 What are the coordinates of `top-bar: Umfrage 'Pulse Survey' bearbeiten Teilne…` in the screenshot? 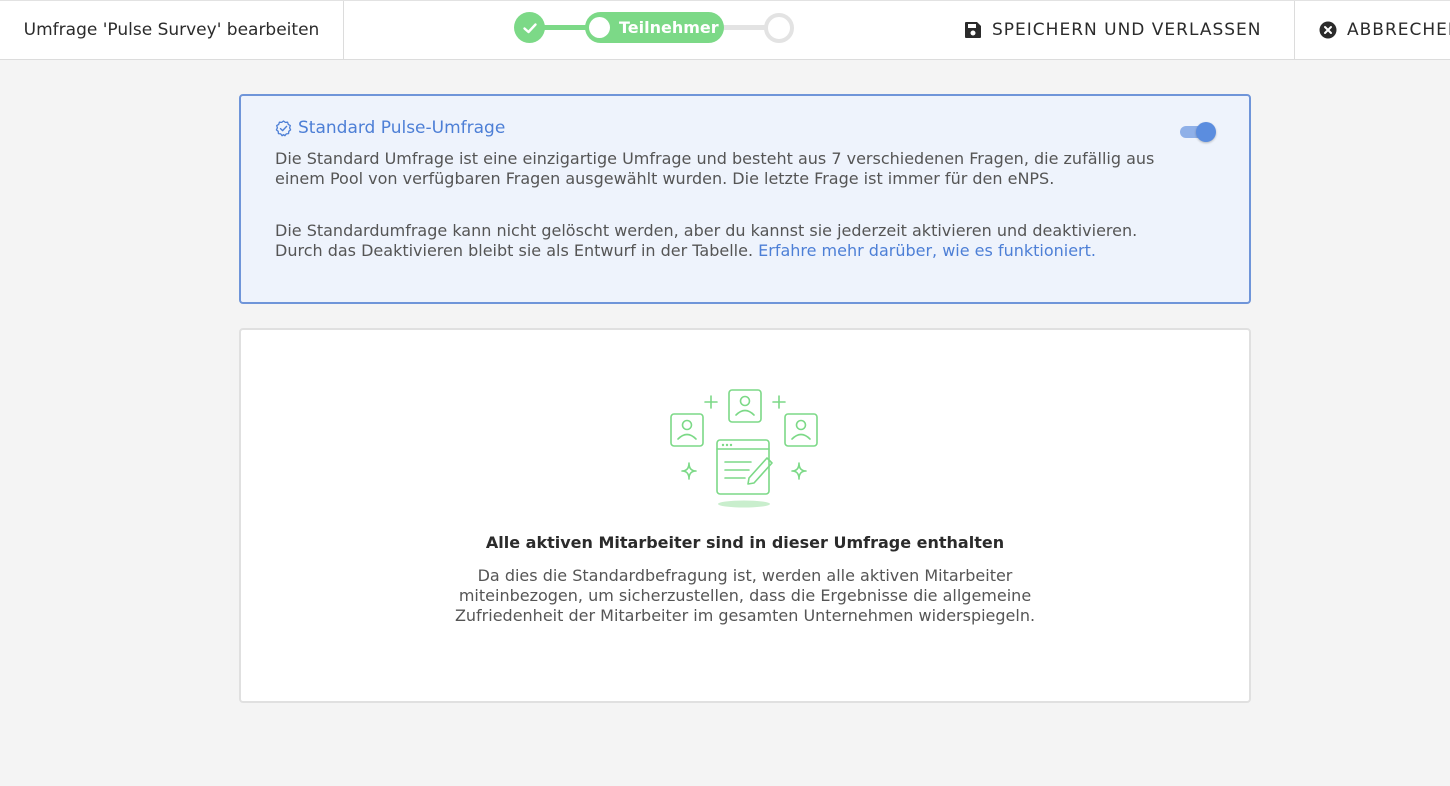 It's located at (725, 30).